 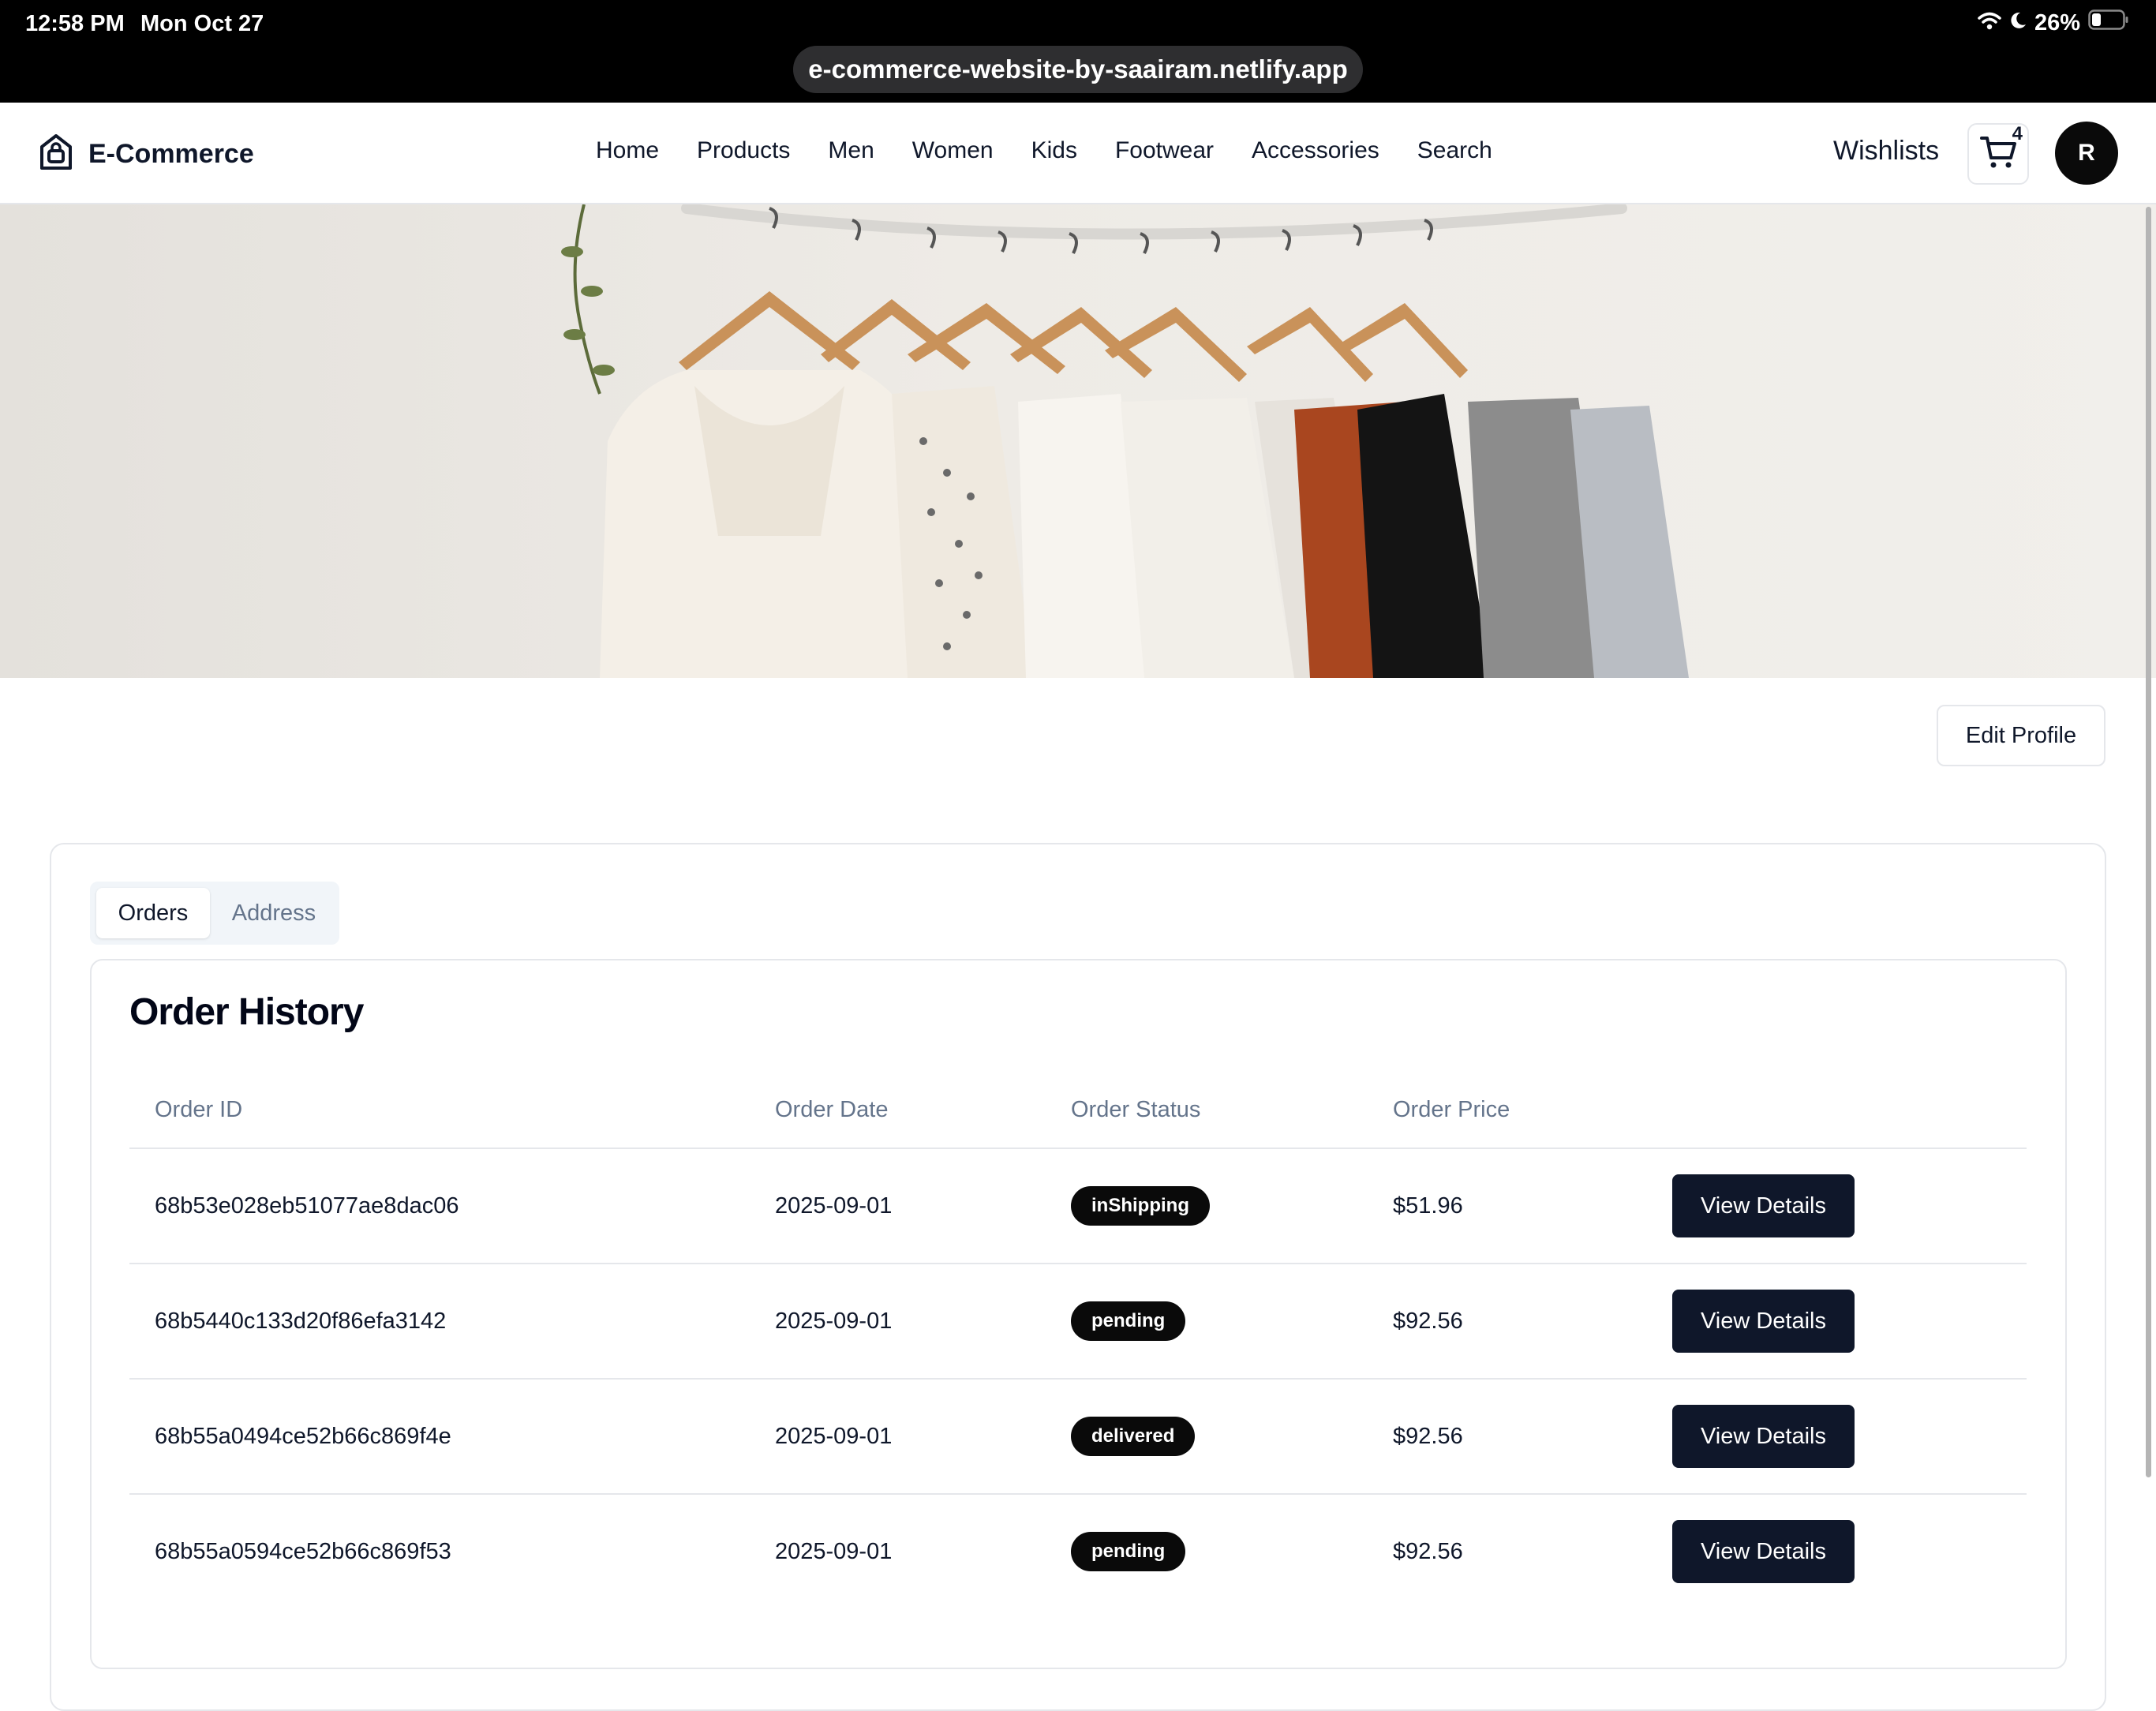 What do you see at coordinates (832, 1109) in the screenshot?
I see `column-header-order-date: Order Date` at bounding box center [832, 1109].